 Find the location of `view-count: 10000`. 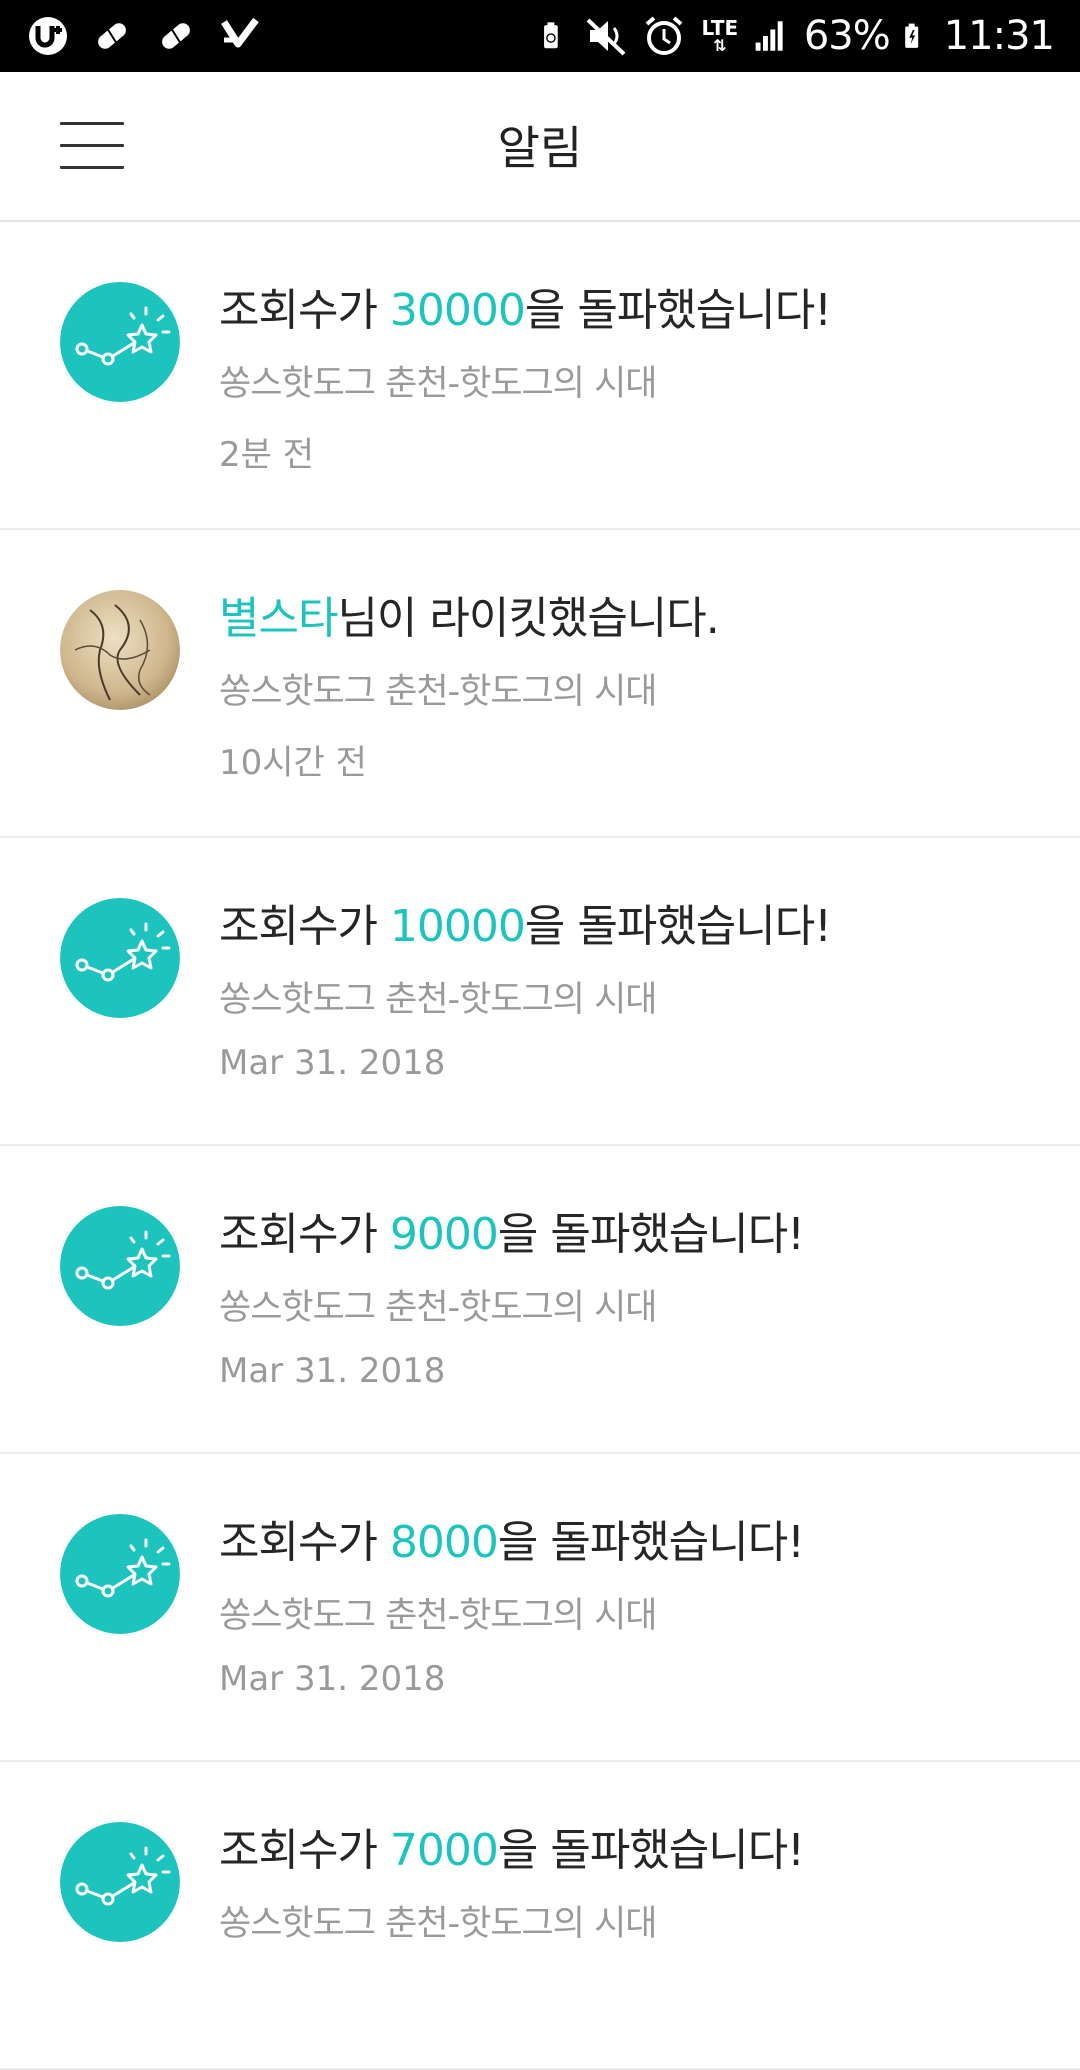

view-count: 10000 is located at coordinates (457, 926).